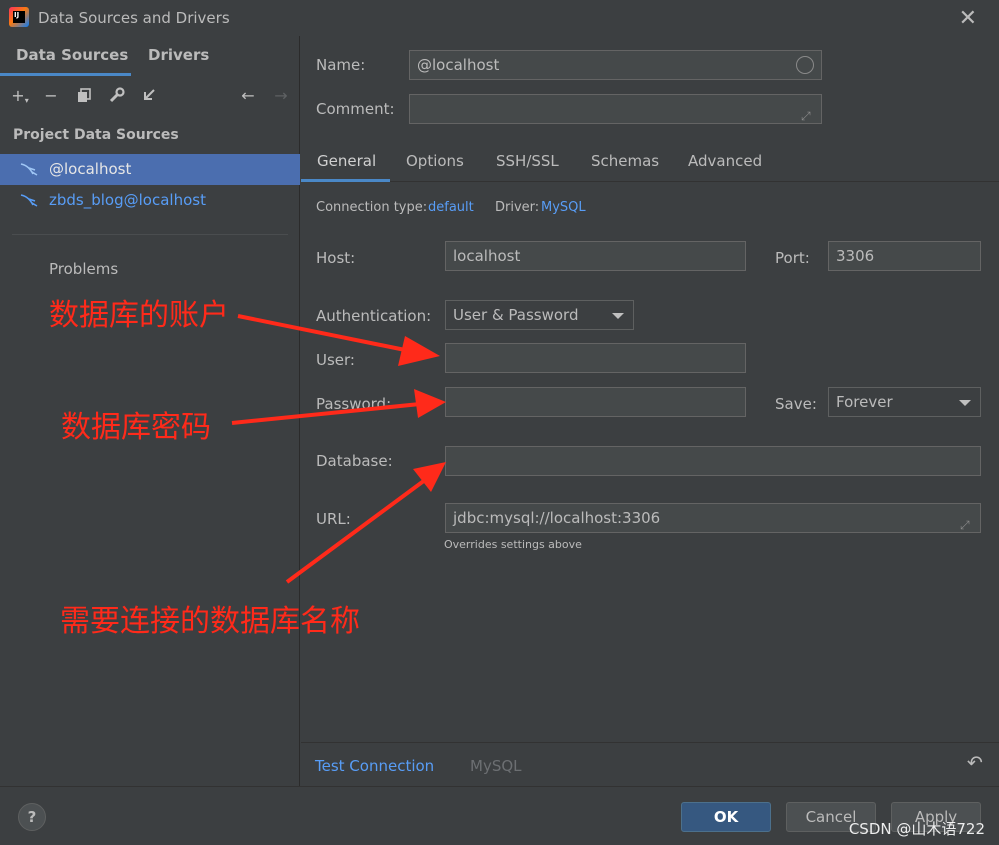 This screenshot has width=999, height=845. What do you see at coordinates (513, 544) in the screenshot?
I see `url-hint: Overrides settings above` at bounding box center [513, 544].